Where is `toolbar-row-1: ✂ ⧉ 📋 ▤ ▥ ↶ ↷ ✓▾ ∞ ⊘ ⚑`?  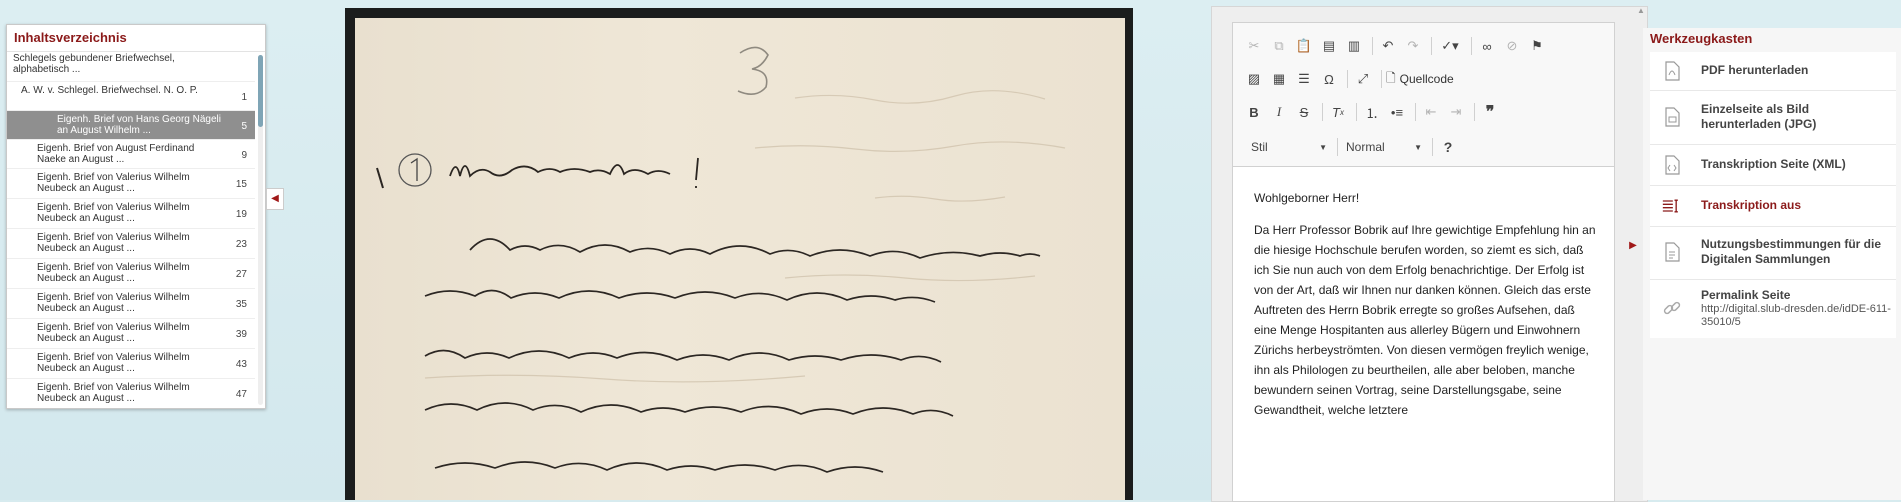
toolbar-row-1: ✂ ⧉ 📋 ▤ ▥ ↶ ↷ ✓▾ ∞ ⊘ ⚑ is located at coordinates (1397, 46).